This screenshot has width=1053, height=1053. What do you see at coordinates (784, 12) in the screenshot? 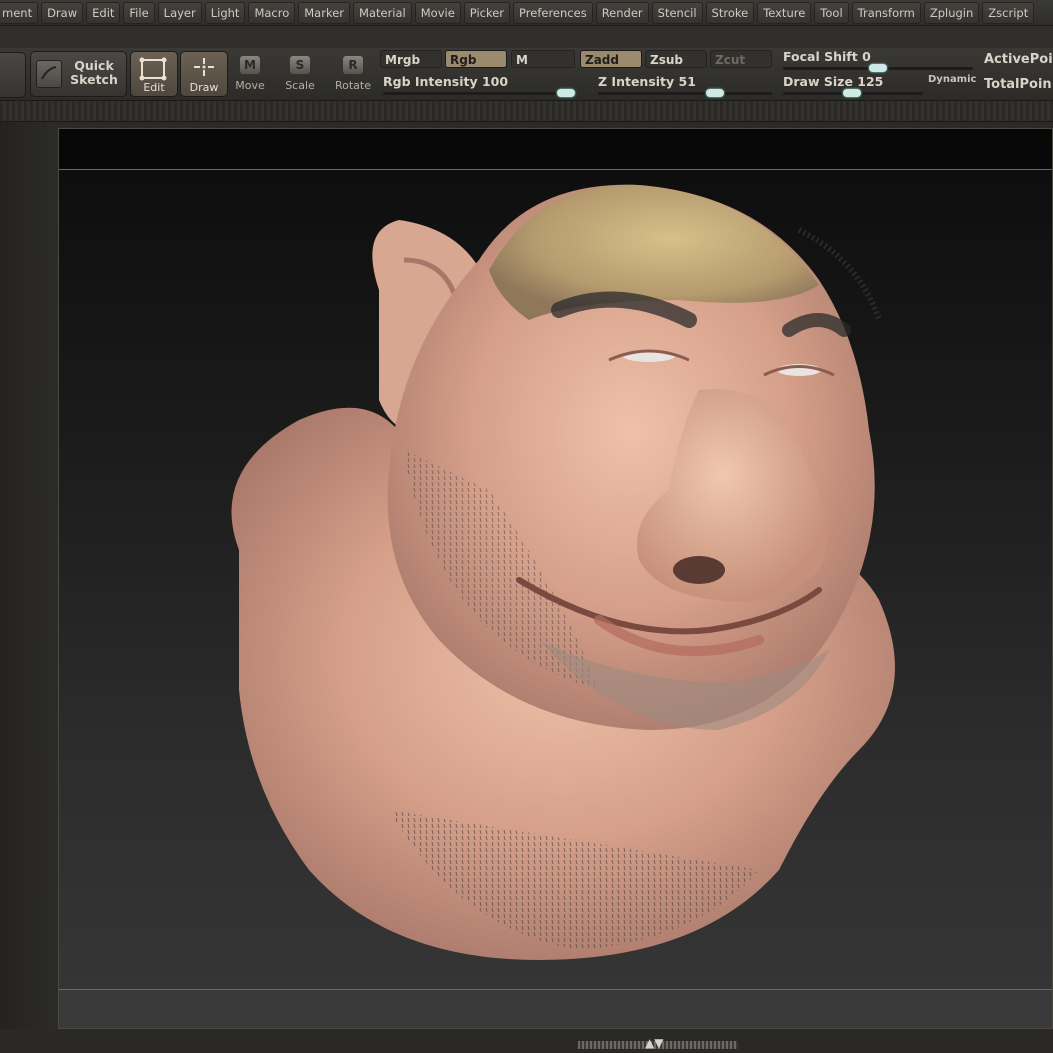
I see `menu-item-texture: Texture` at bounding box center [784, 12].